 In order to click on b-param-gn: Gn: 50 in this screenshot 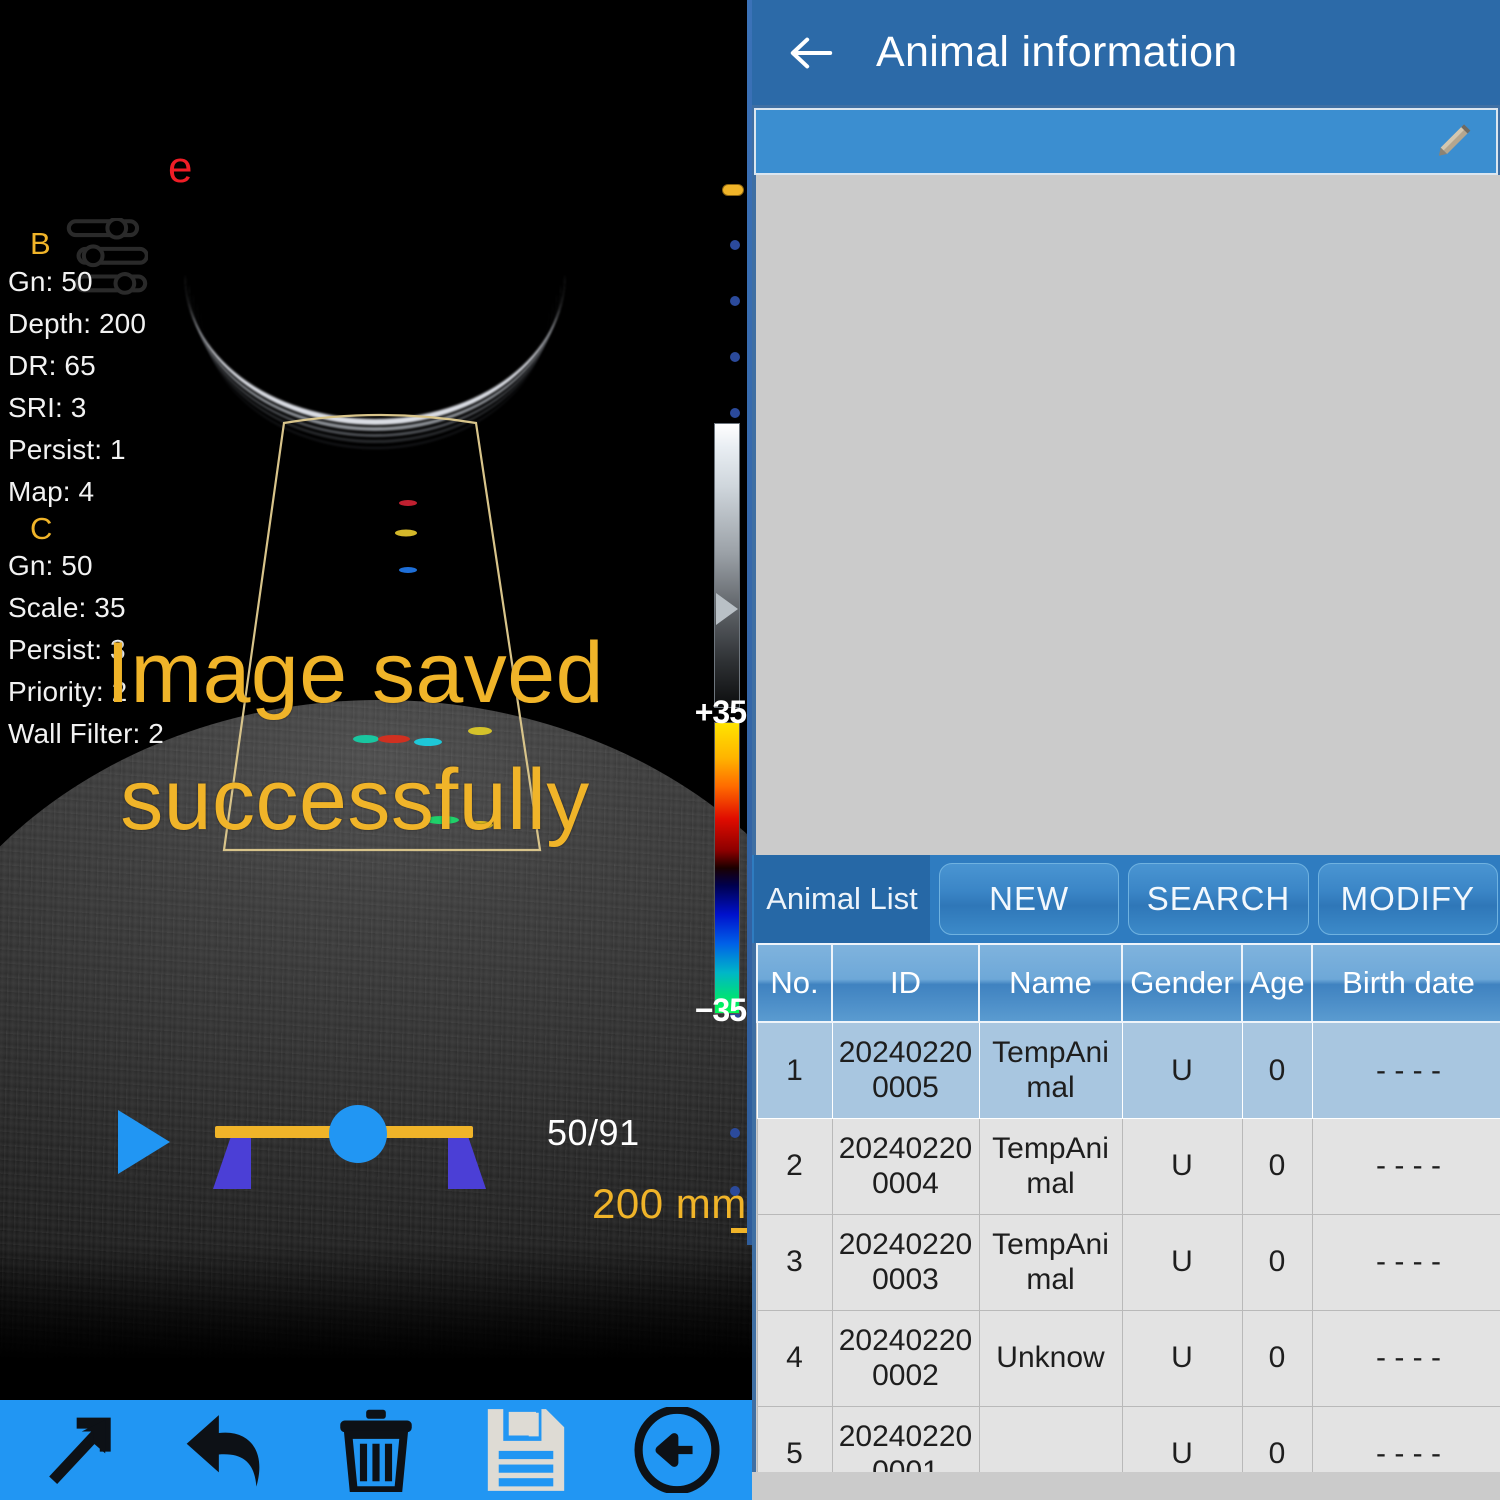, I will do `click(50, 281)`.